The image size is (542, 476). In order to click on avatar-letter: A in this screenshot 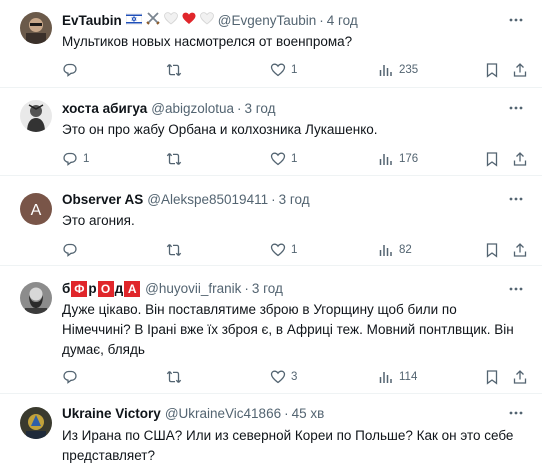, I will do `click(36, 210)`.